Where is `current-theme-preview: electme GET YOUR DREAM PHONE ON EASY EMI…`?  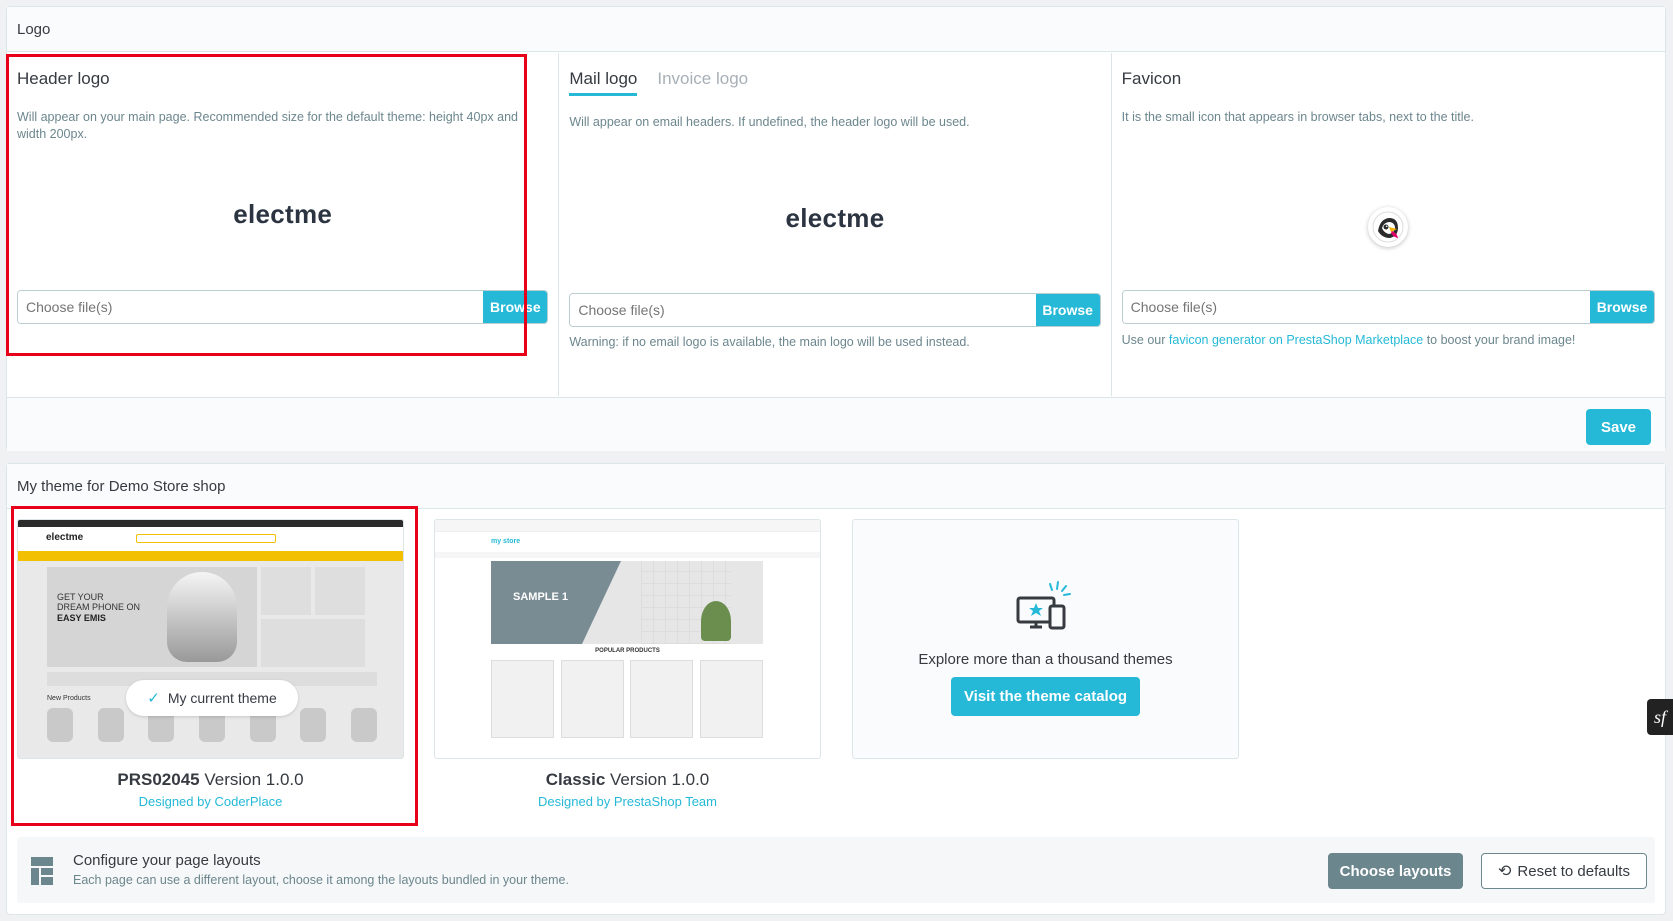
current-theme-preview: electme GET YOUR DREAM PHONE ON EASY EMI… is located at coordinates (210, 639).